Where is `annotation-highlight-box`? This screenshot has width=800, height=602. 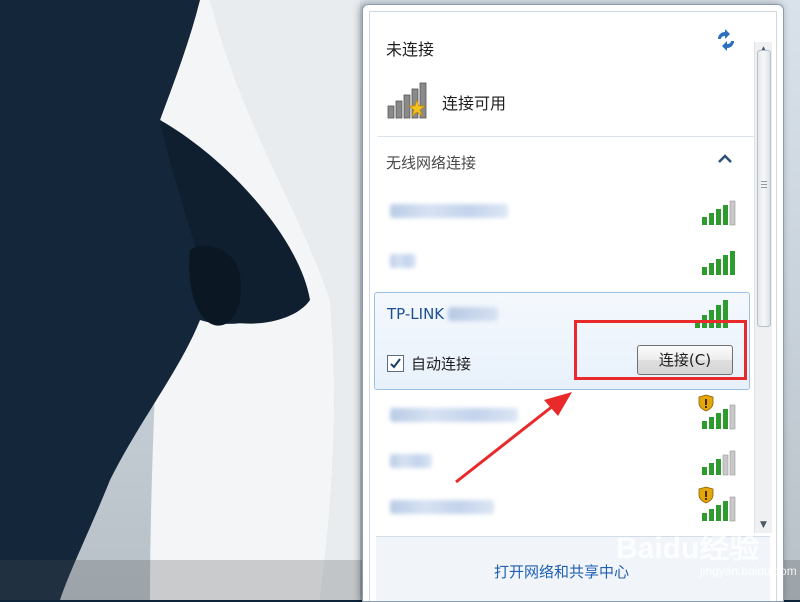 annotation-highlight-box is located at coordinates (660, 350).